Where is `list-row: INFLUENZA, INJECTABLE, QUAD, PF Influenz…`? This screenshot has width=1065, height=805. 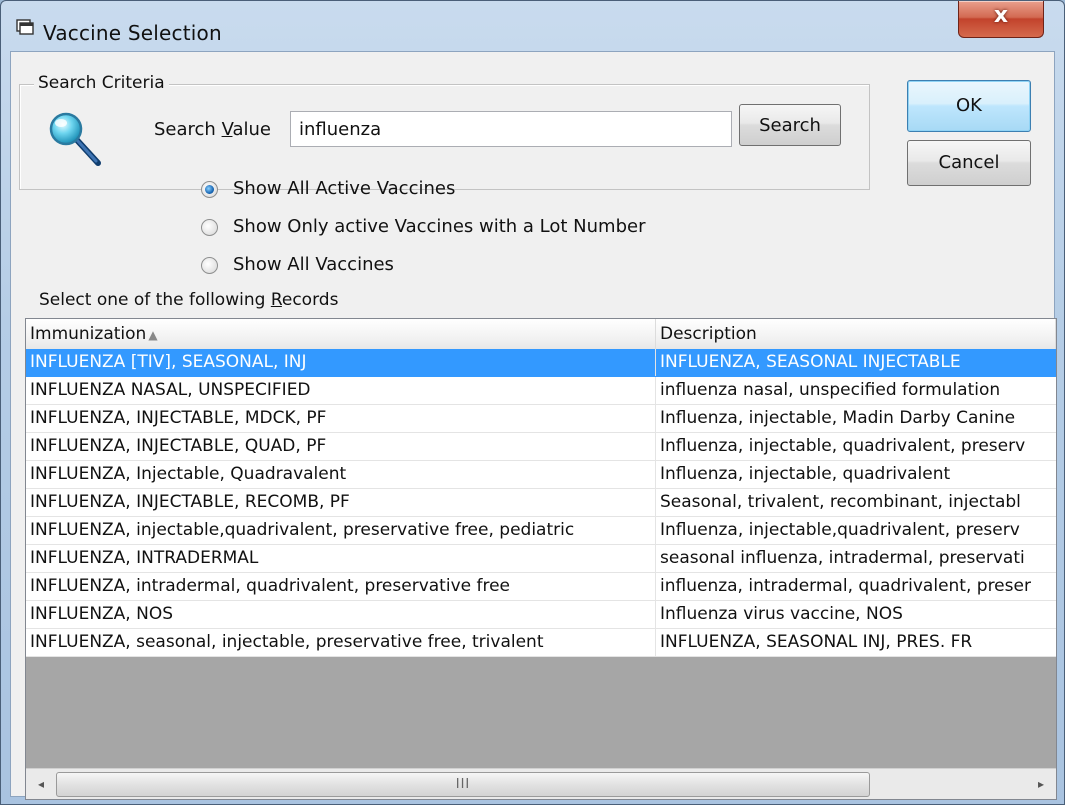 list-row: INFLUENZA, INJECTABLE, QUAD, PF Influenz… is located at coordinates (541, 447).